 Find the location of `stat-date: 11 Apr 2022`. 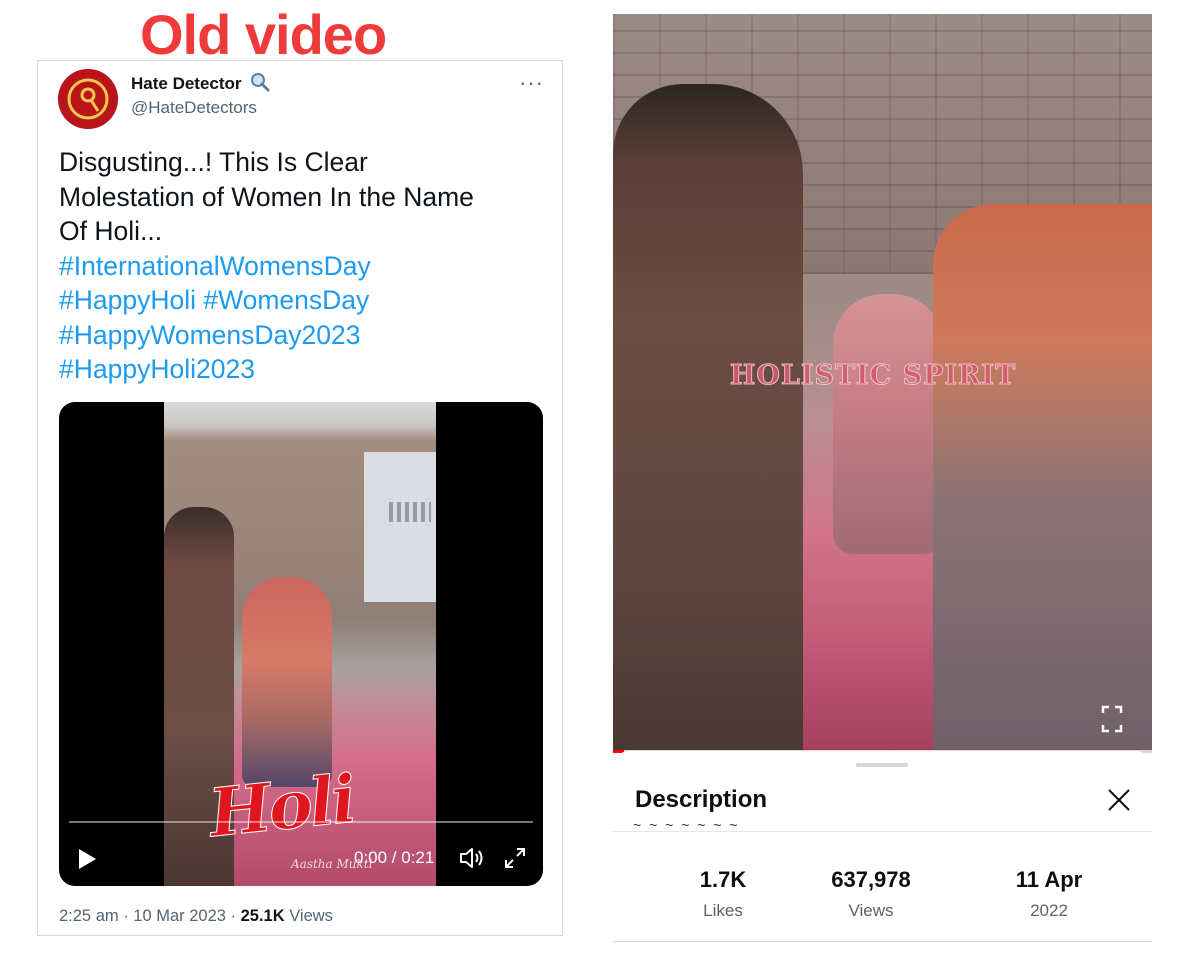

stat-date: 11 Apr 2022 is located at coordinates (1049, 894).